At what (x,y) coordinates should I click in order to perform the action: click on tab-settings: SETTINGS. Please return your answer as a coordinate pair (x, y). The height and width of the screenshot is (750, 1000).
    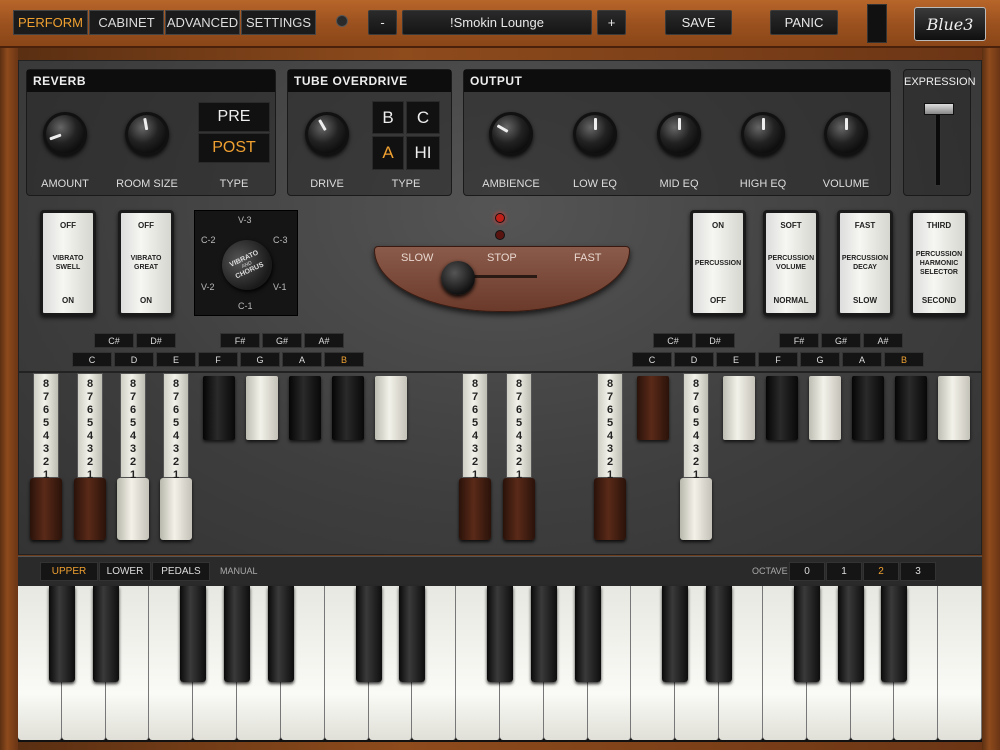
    Looking at the image, I should click on (278, 22).